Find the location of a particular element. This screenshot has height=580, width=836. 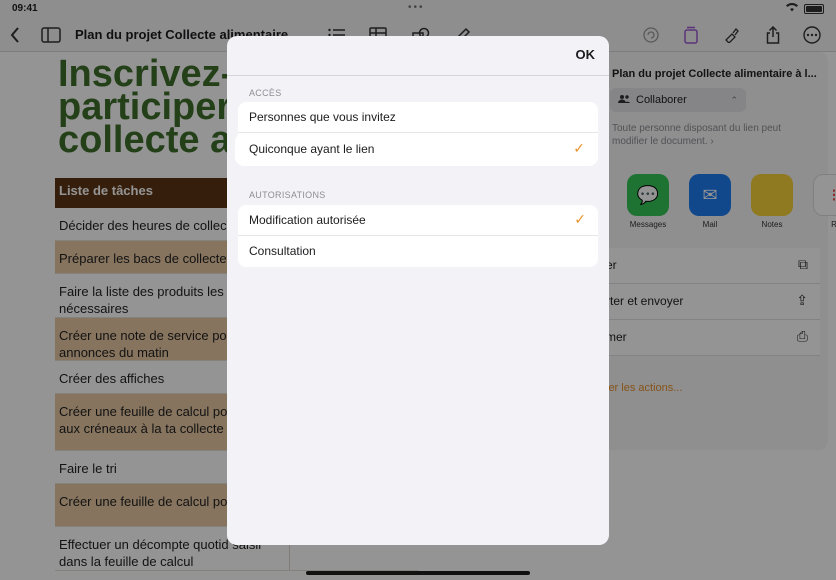

permission-option-view: Consultation is located at coordinates (418, 251).